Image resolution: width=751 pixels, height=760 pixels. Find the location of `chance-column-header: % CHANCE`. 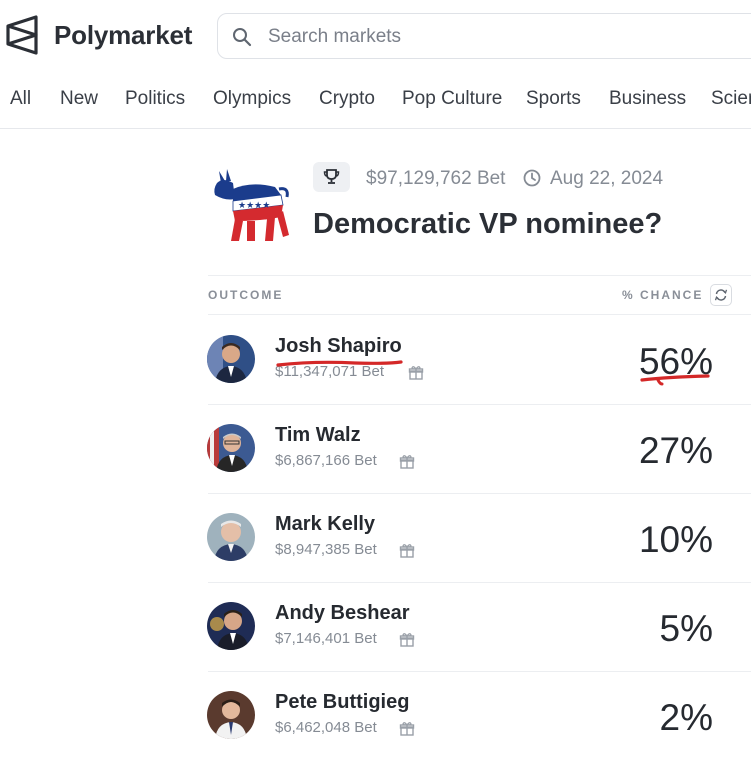

chance-column-header: % CHANCE is located at coordinates (662, 295).